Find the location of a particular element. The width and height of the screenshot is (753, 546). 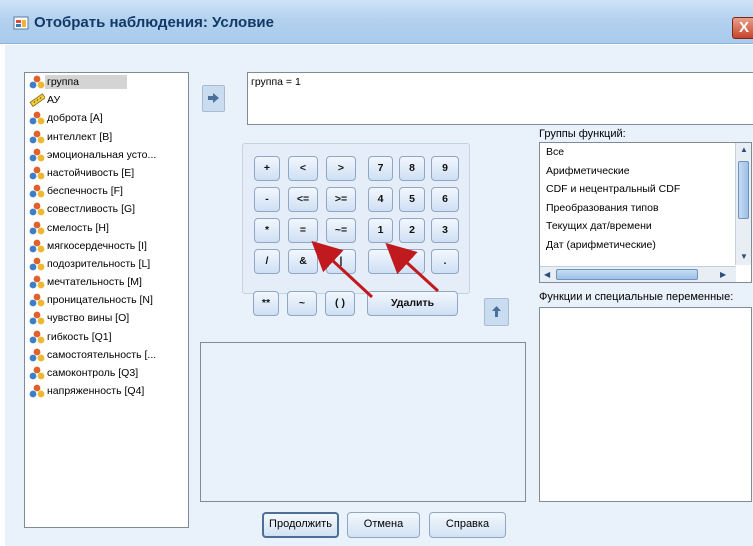

functions-label: Функции и специальные переменные: is located at coordinates (636, 297).